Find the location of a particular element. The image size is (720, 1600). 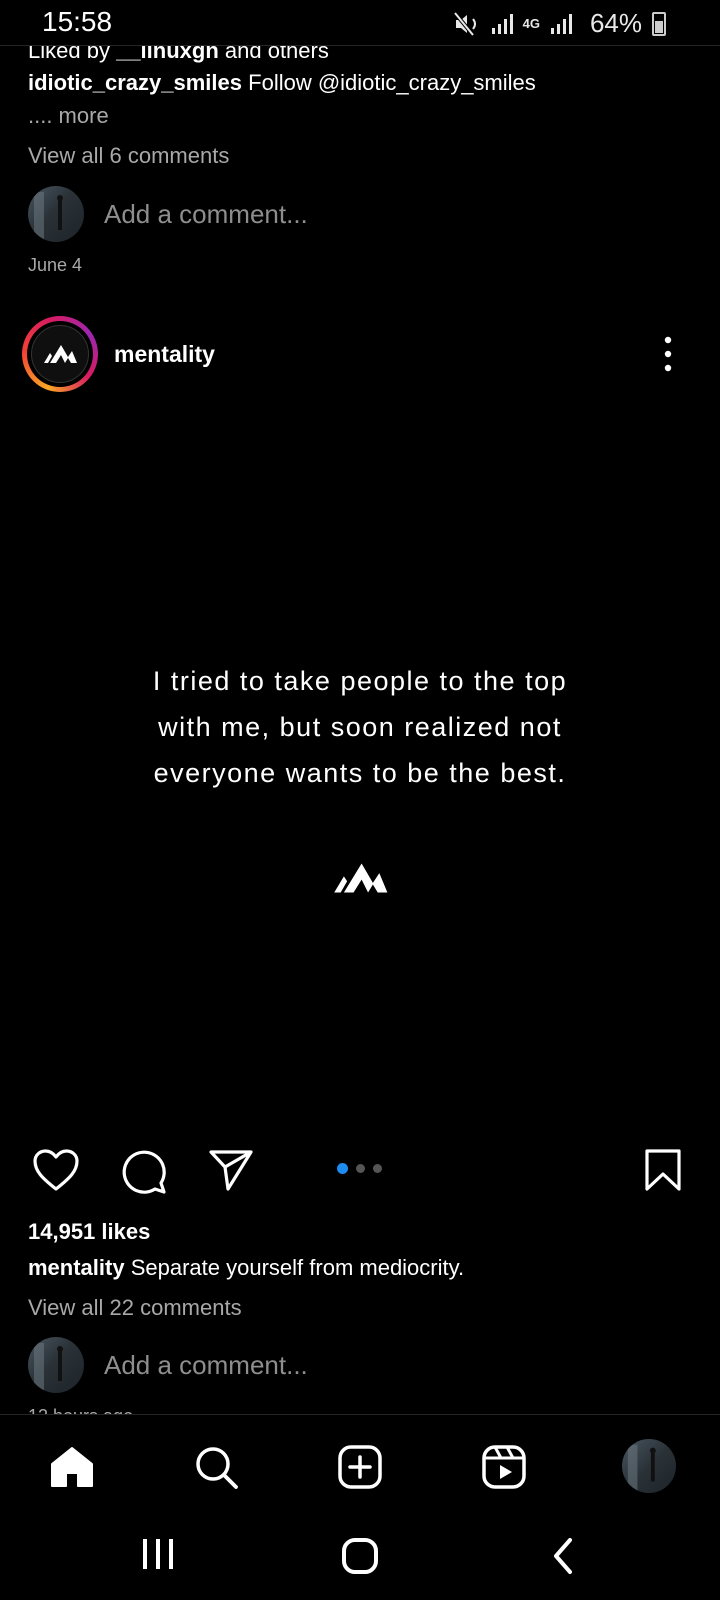

home-icon is located at coordinates (72, 1467).